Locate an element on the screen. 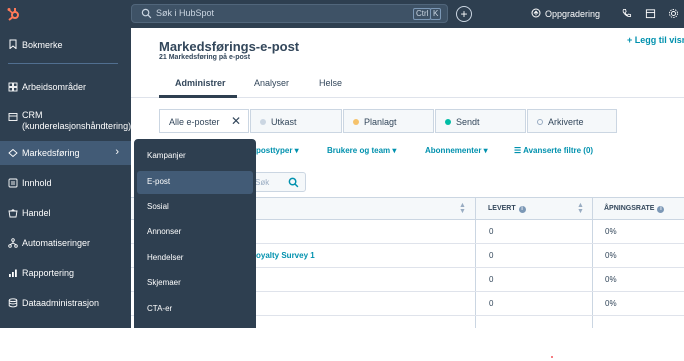  chip-archived: Arkiverte is located at coordinates (572, 121).